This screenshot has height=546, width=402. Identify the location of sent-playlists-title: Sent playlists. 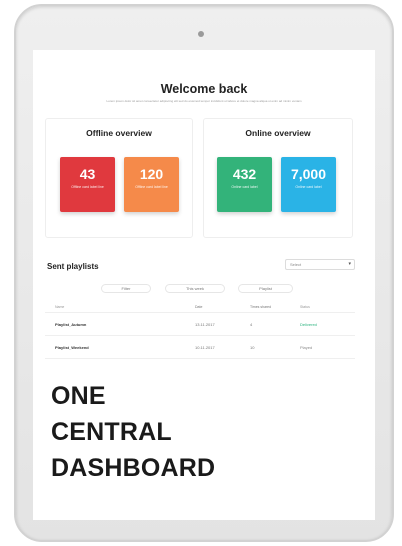
(73, 266).